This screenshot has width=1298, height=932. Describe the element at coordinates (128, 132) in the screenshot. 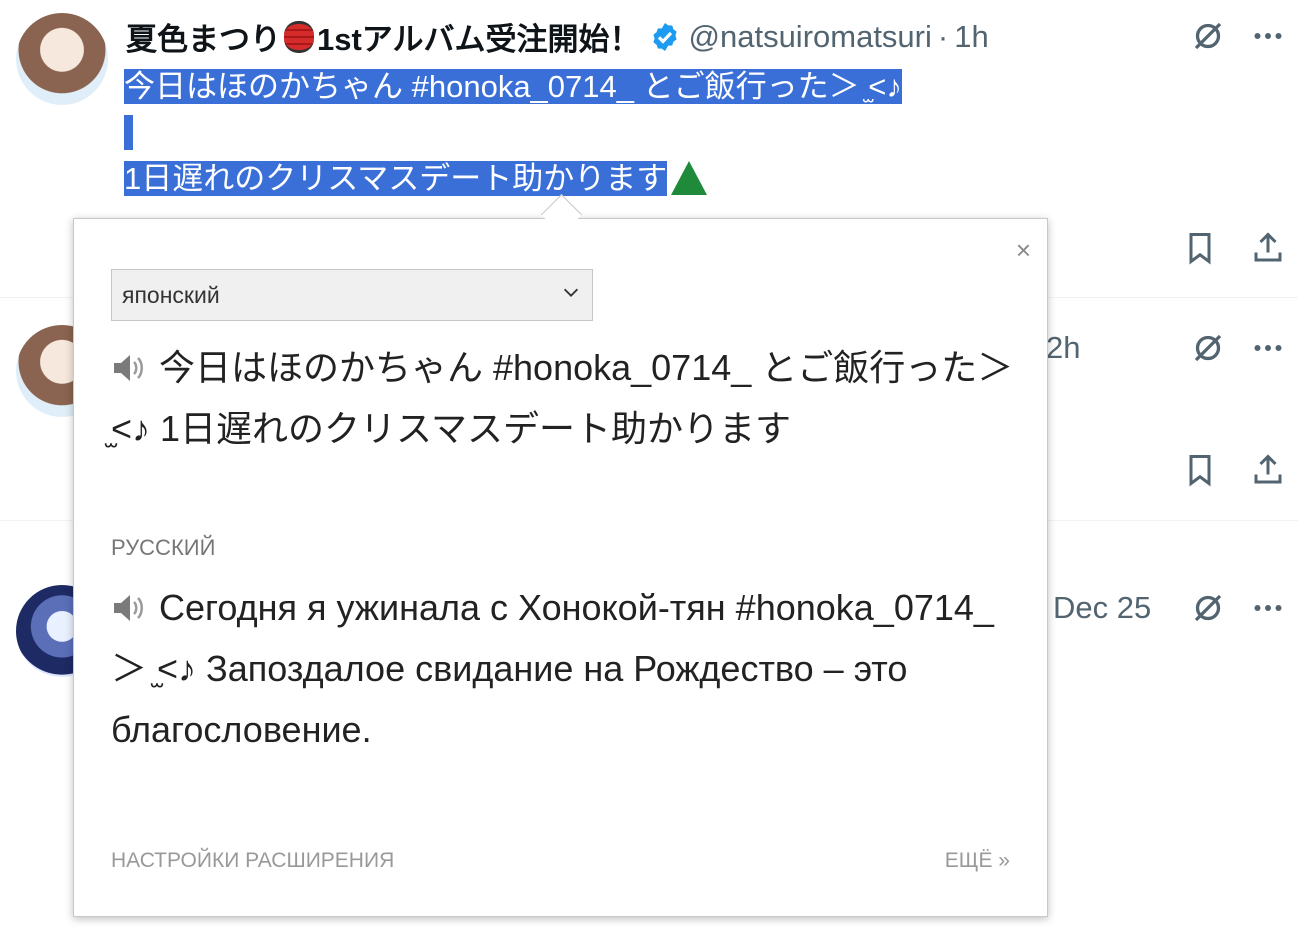

I see `tweet-text-blank-line` at that location.